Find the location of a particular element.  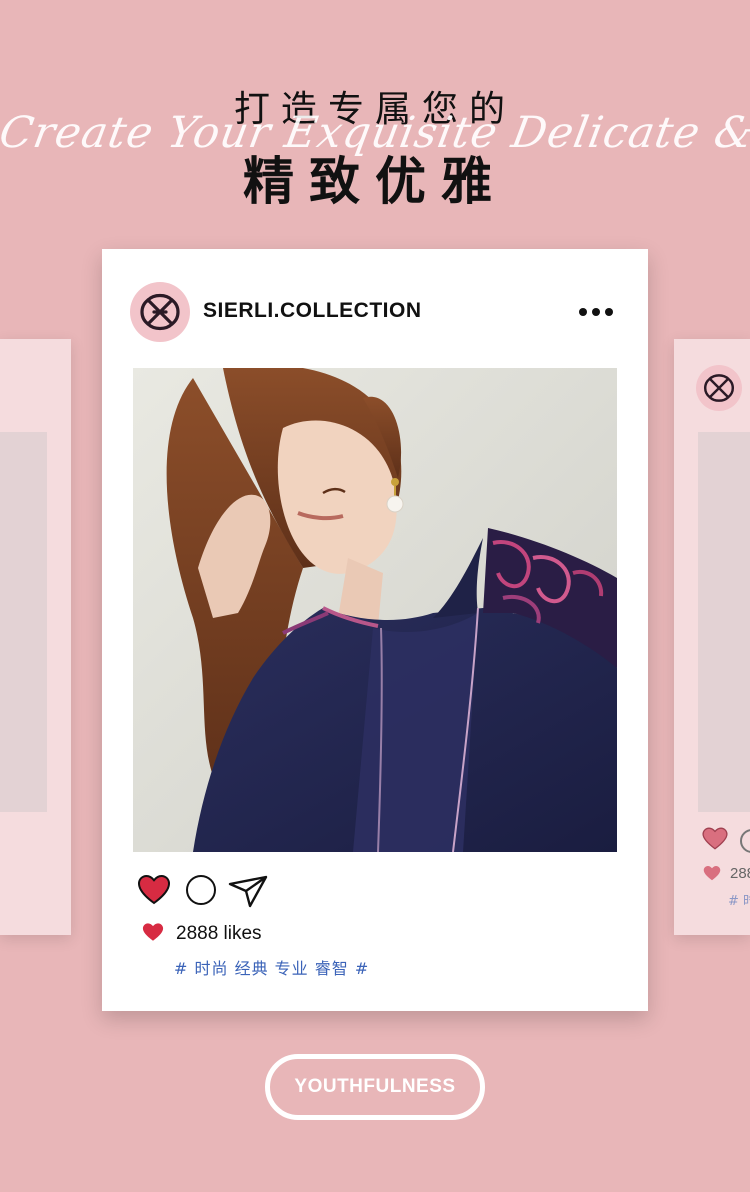

likes-row: 2888 likes is located at coordinates (242, 935).